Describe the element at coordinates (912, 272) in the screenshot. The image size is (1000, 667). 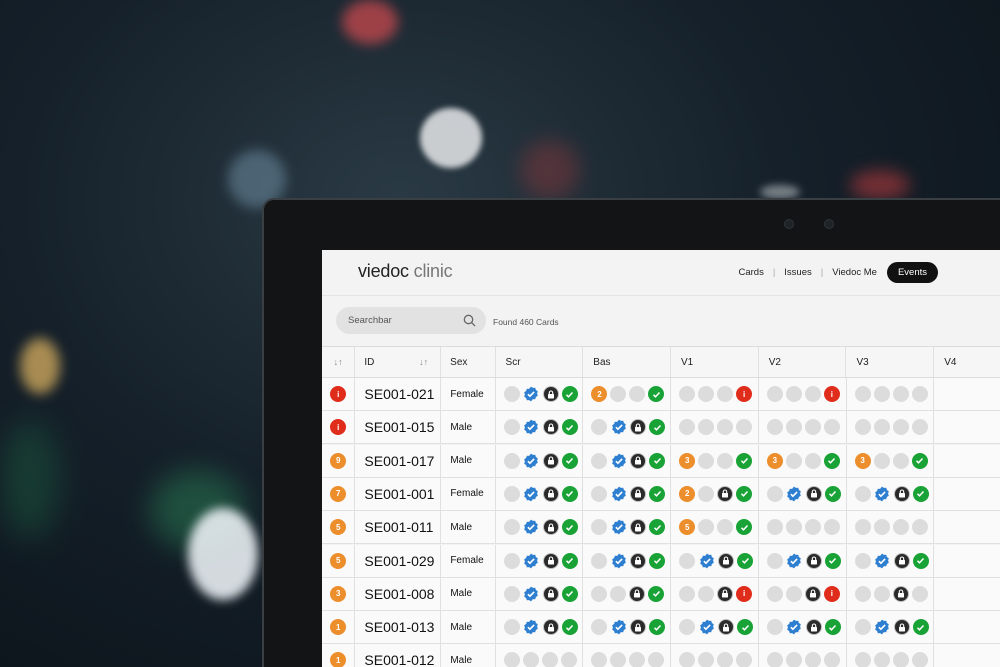
I see `nav-events: Events` at that location.